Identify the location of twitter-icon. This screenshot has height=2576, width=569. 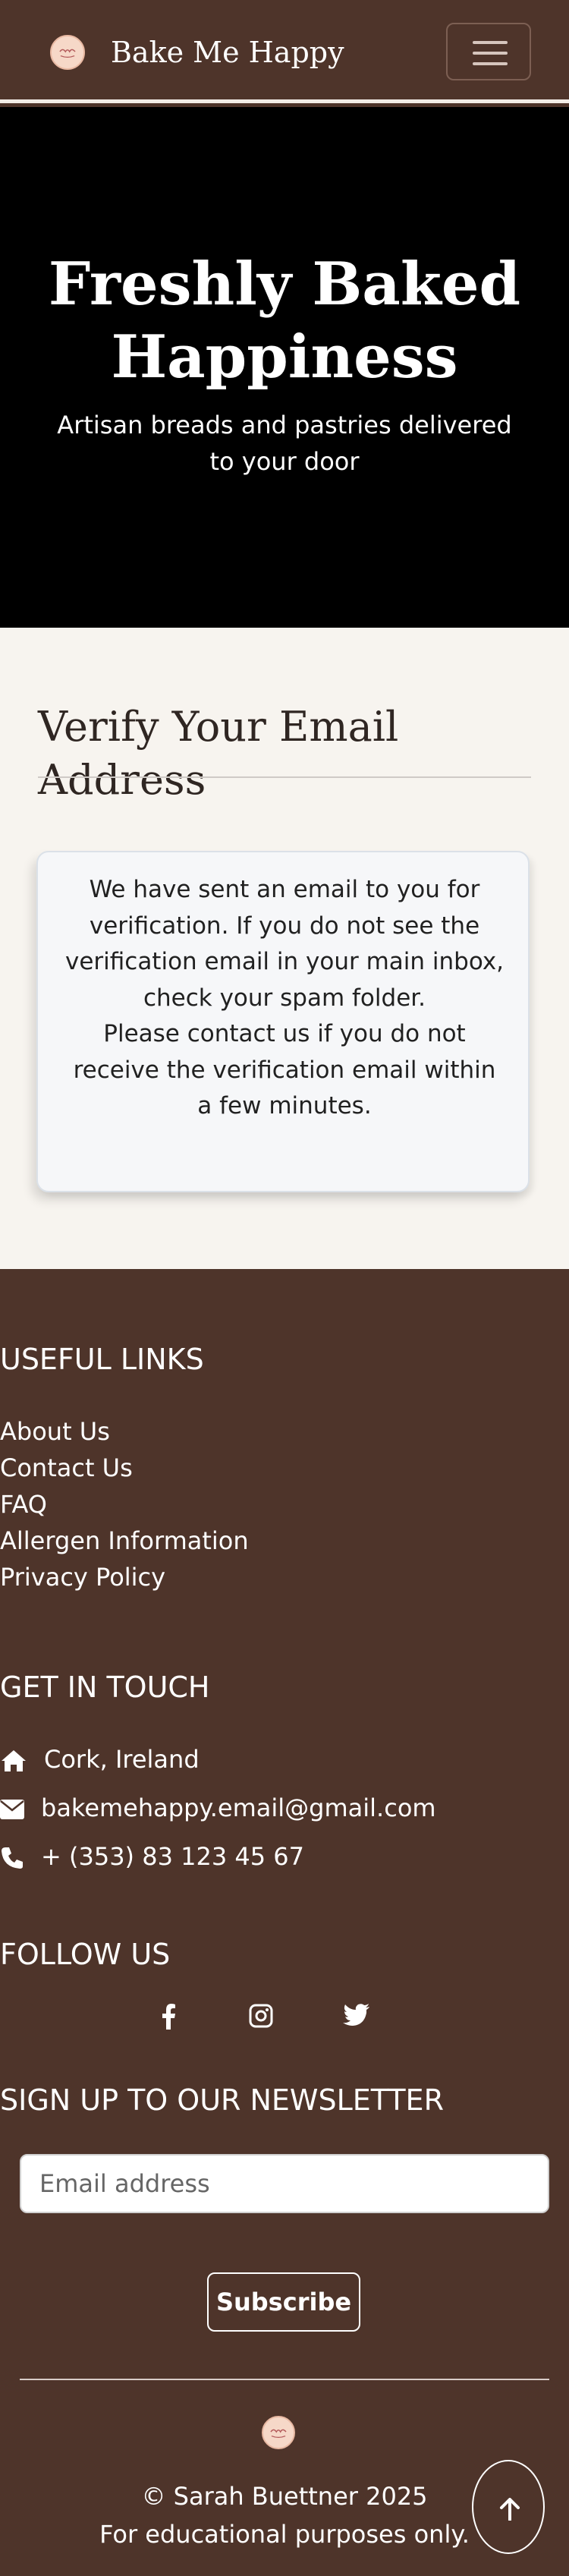
(356, 2015).